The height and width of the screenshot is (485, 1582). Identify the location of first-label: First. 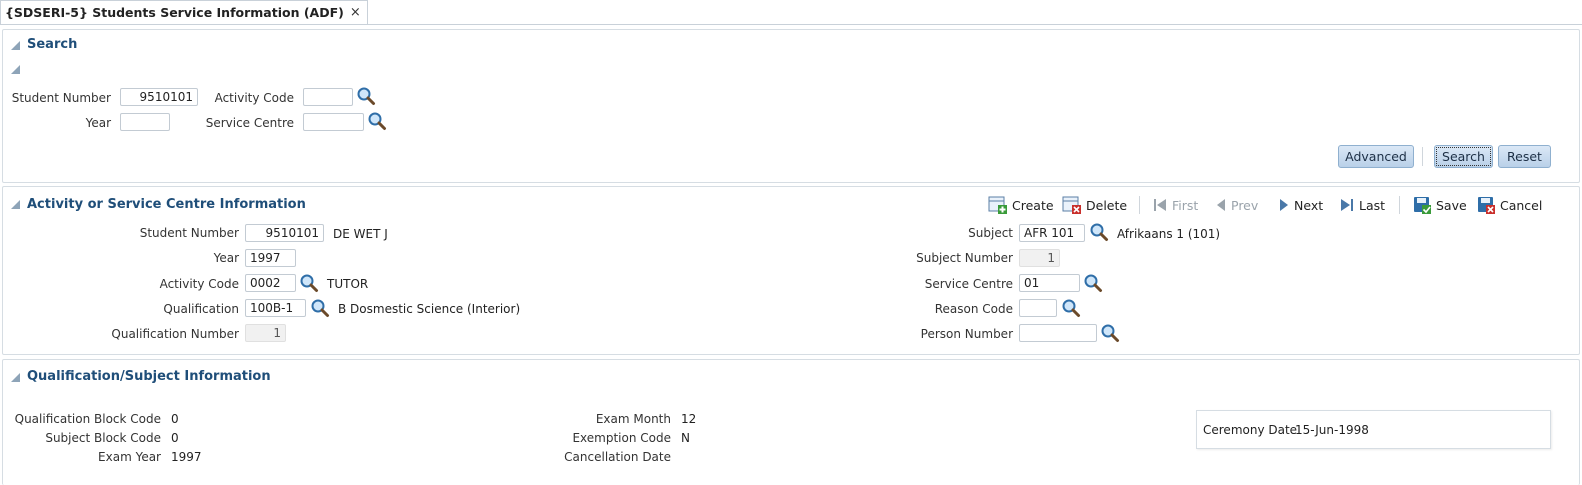
(1185, 205).